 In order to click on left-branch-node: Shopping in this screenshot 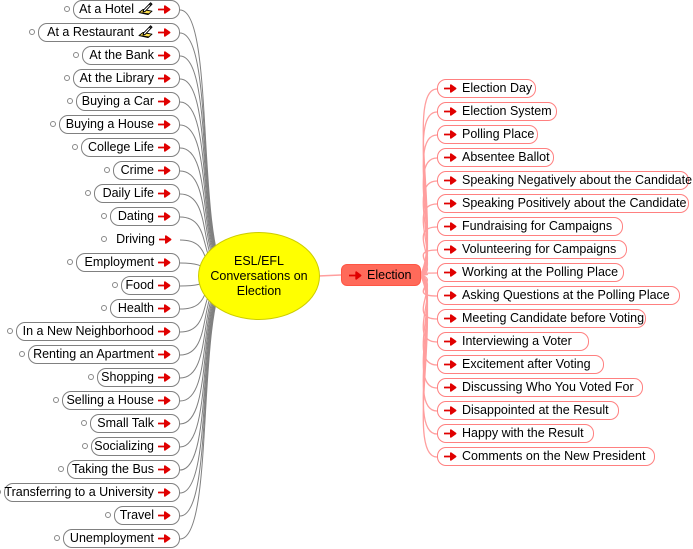, I will do `click(138, 377)`.